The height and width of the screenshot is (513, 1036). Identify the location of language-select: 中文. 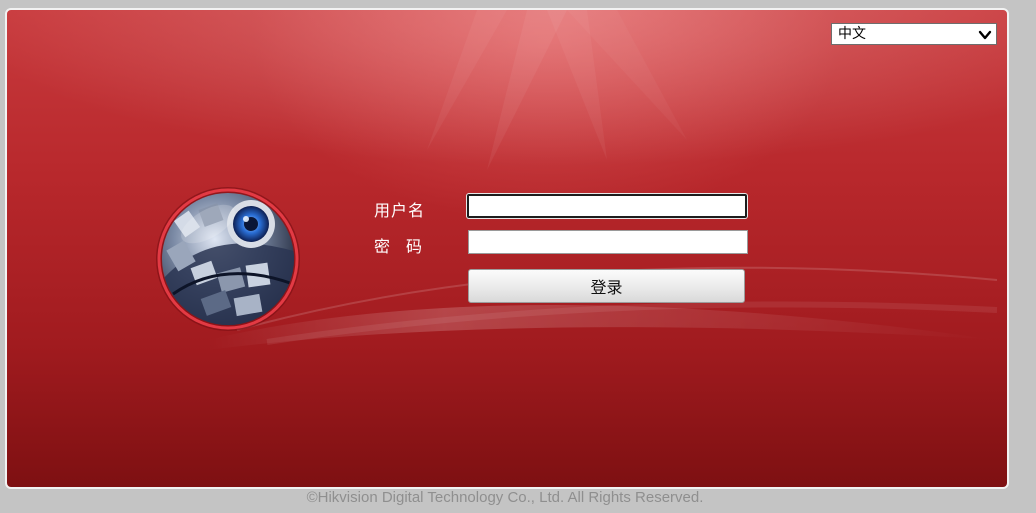
(914, 34).